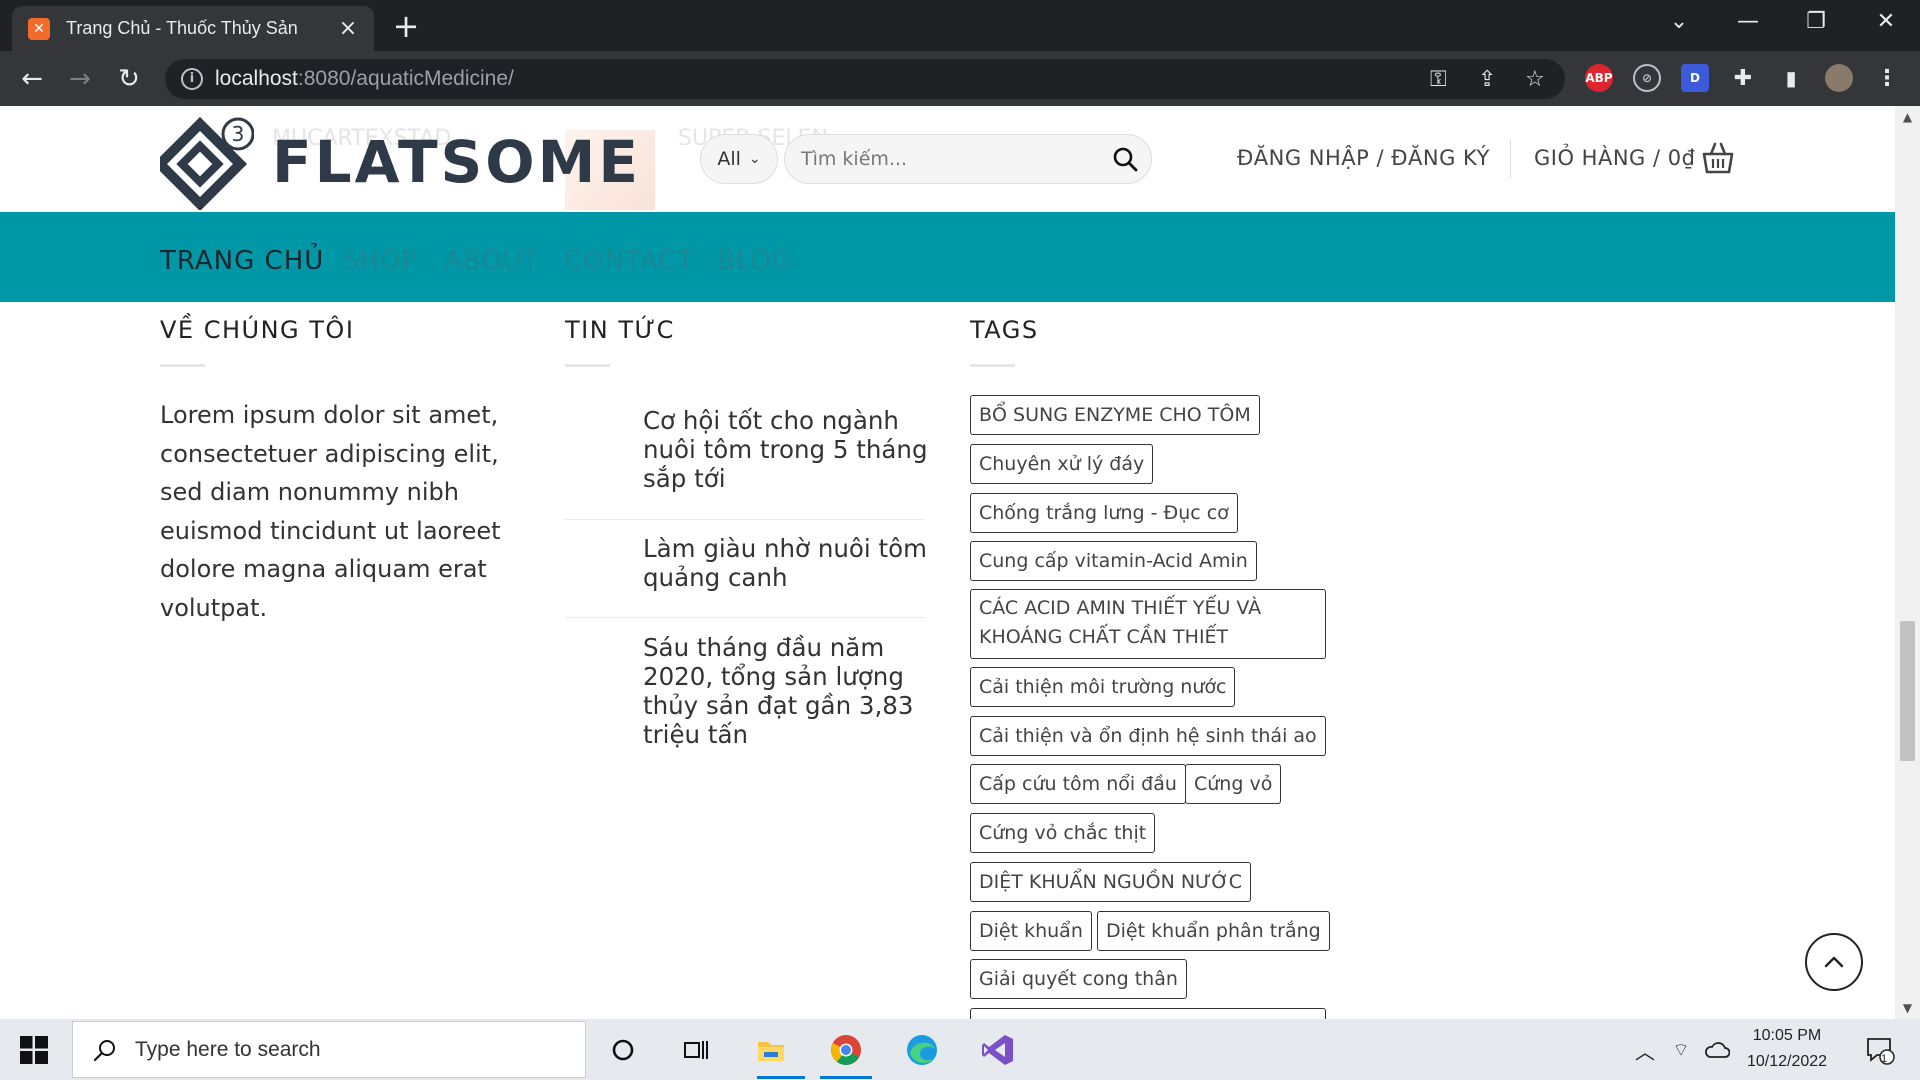 The width and height of the screenshot is (1920, 1080). What do you see at coordinates (1717, 1050) in the screenshot?
I see `onedrive-cloud-icon` at bounding box center [1717, 1050].